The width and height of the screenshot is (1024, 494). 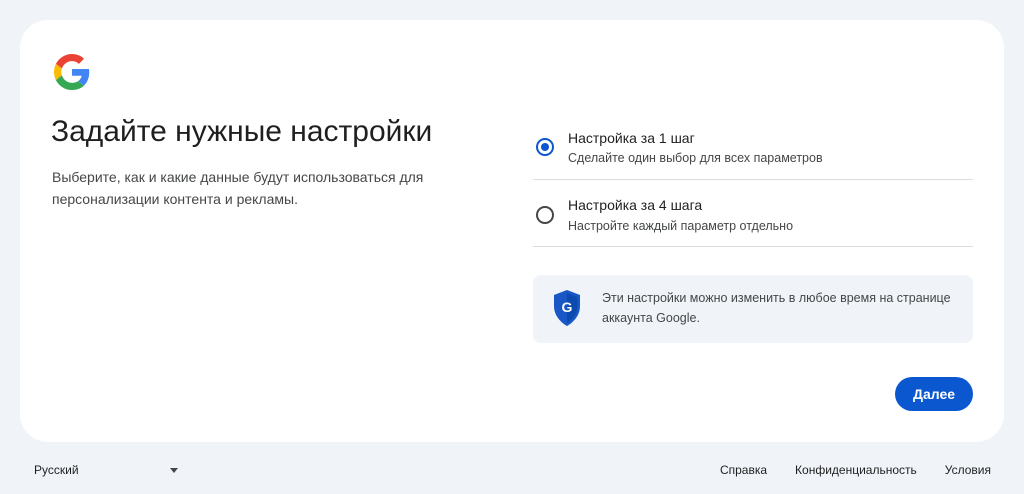 What do you see at coordinates (545, 215) in the screenshot?
I see `radio-four-steps` at bounding box center [545, 215].